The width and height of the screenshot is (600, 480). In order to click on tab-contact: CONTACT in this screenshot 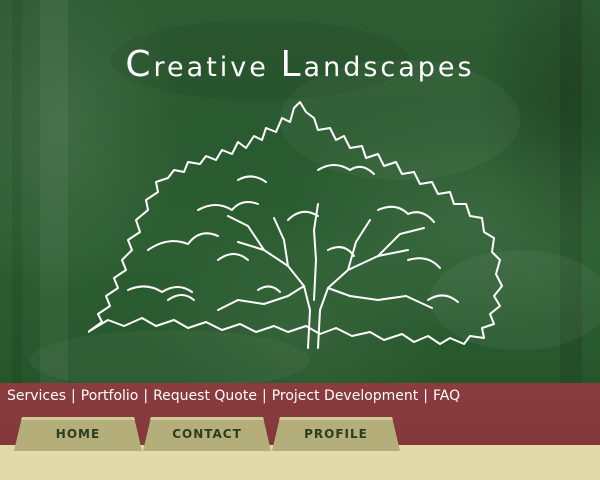, I will do `click(207, 434)`.